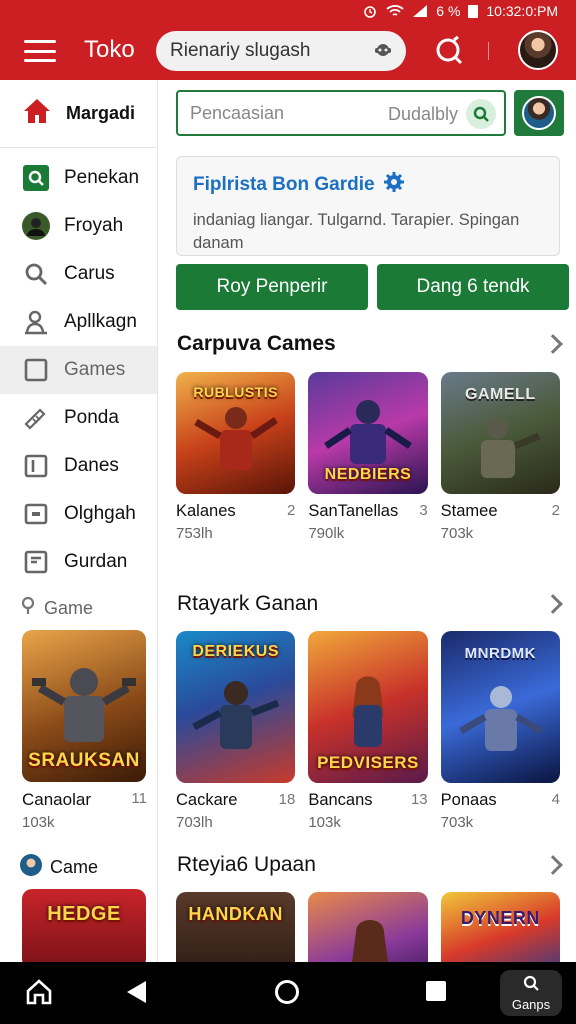 Image resolution: width=576 pixels, height=1024 pixels. I want to click on user-avatar, so click(538, 50).